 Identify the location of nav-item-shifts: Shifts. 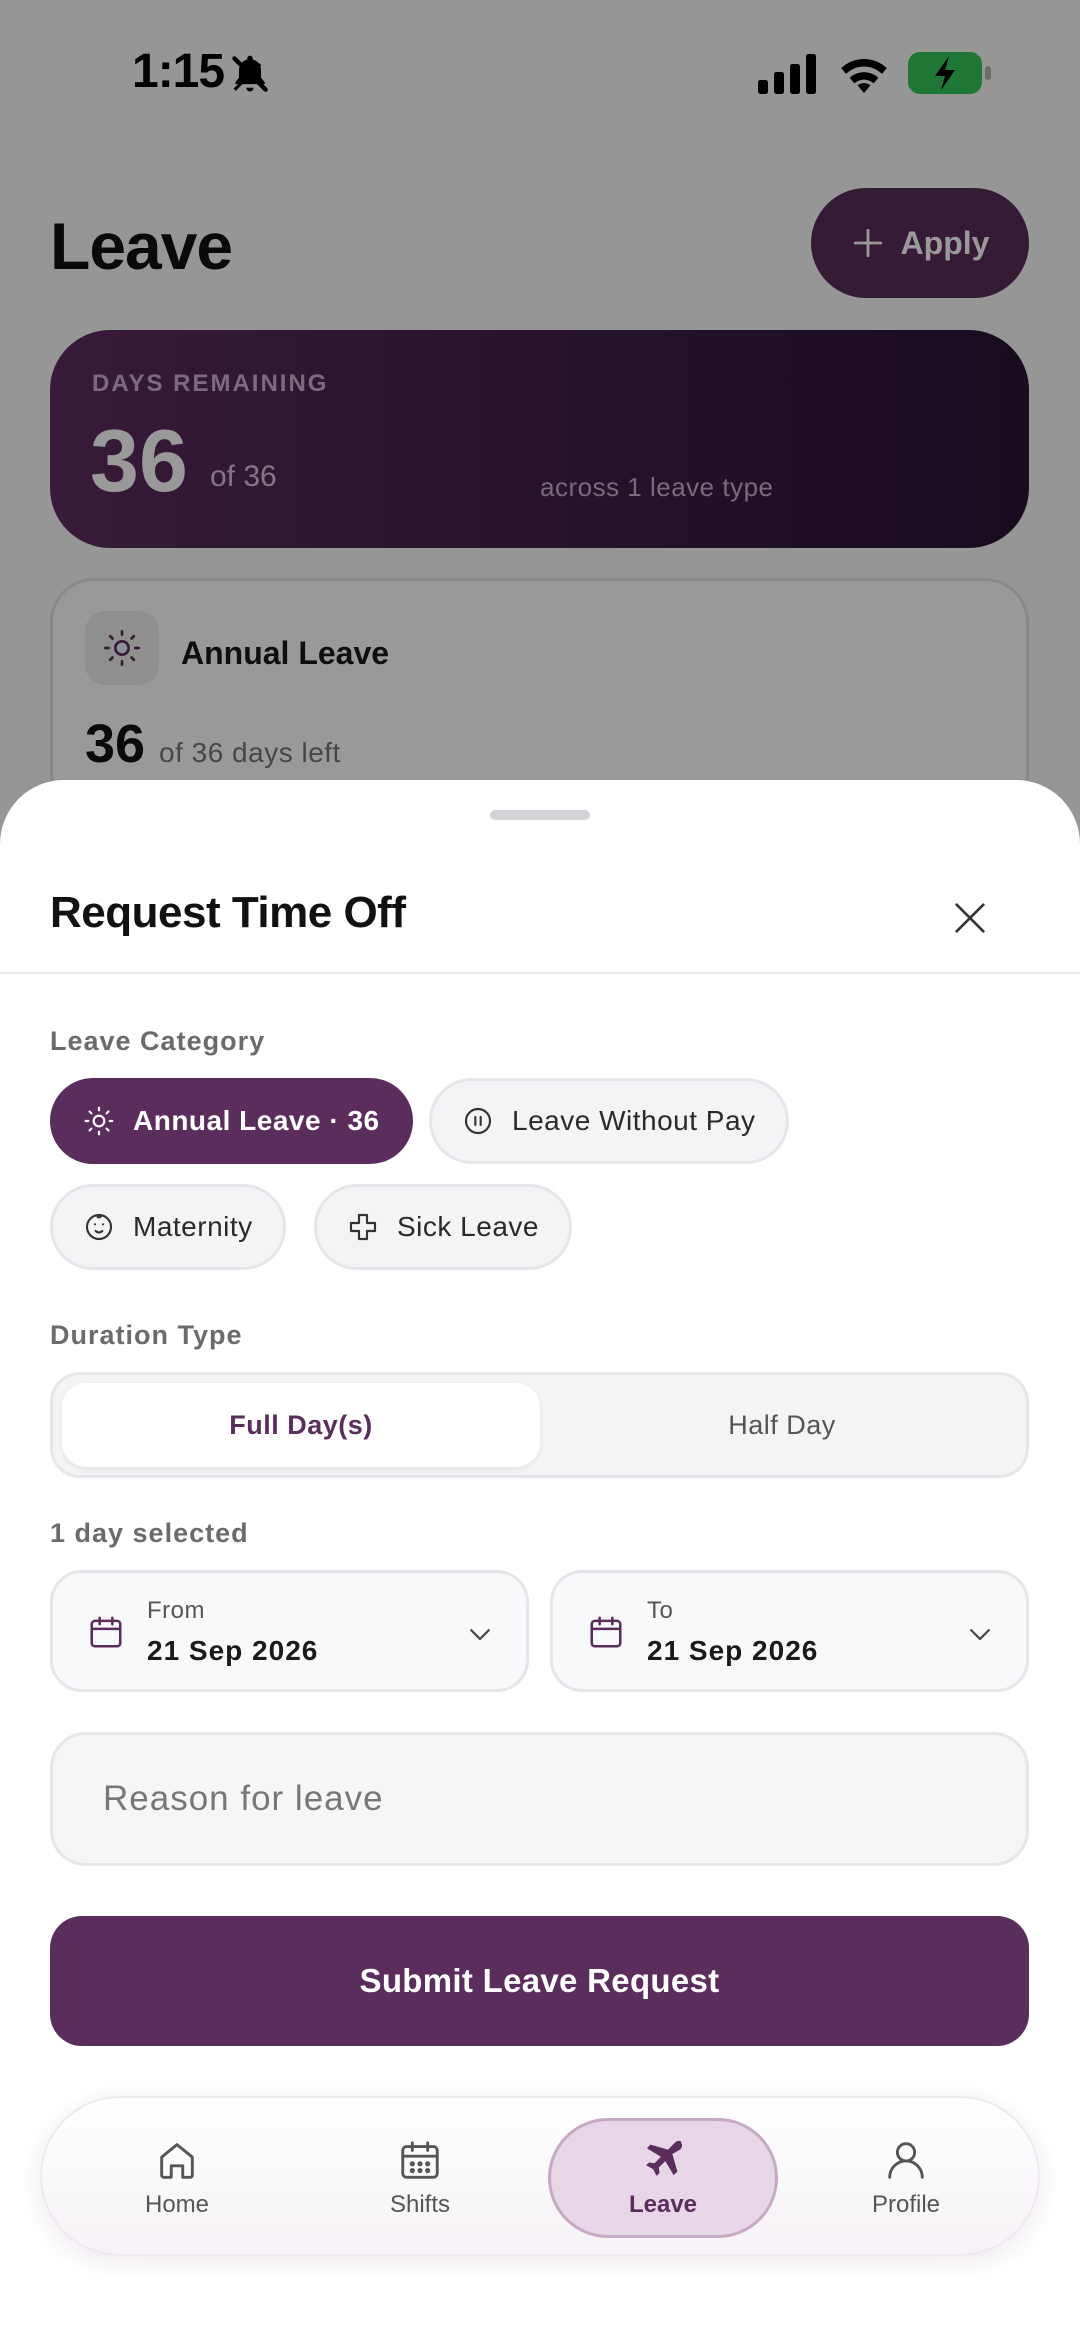
(420, 2178).